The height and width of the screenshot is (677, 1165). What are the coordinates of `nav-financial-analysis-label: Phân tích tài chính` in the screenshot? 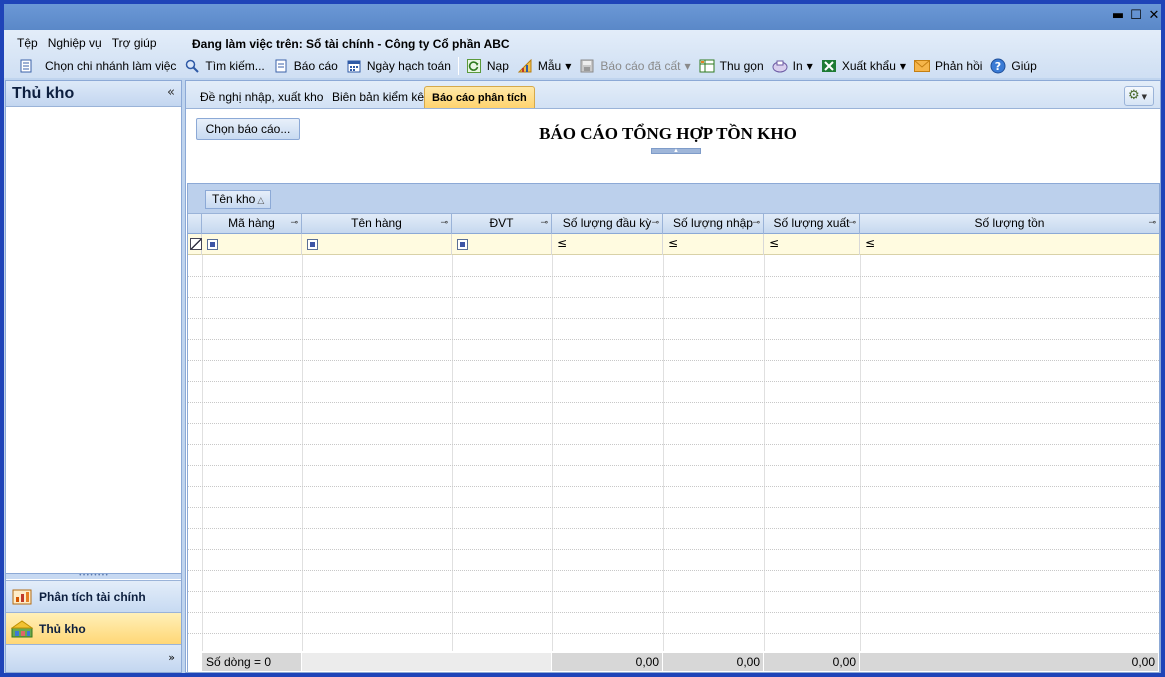 It's located at (92, 596).